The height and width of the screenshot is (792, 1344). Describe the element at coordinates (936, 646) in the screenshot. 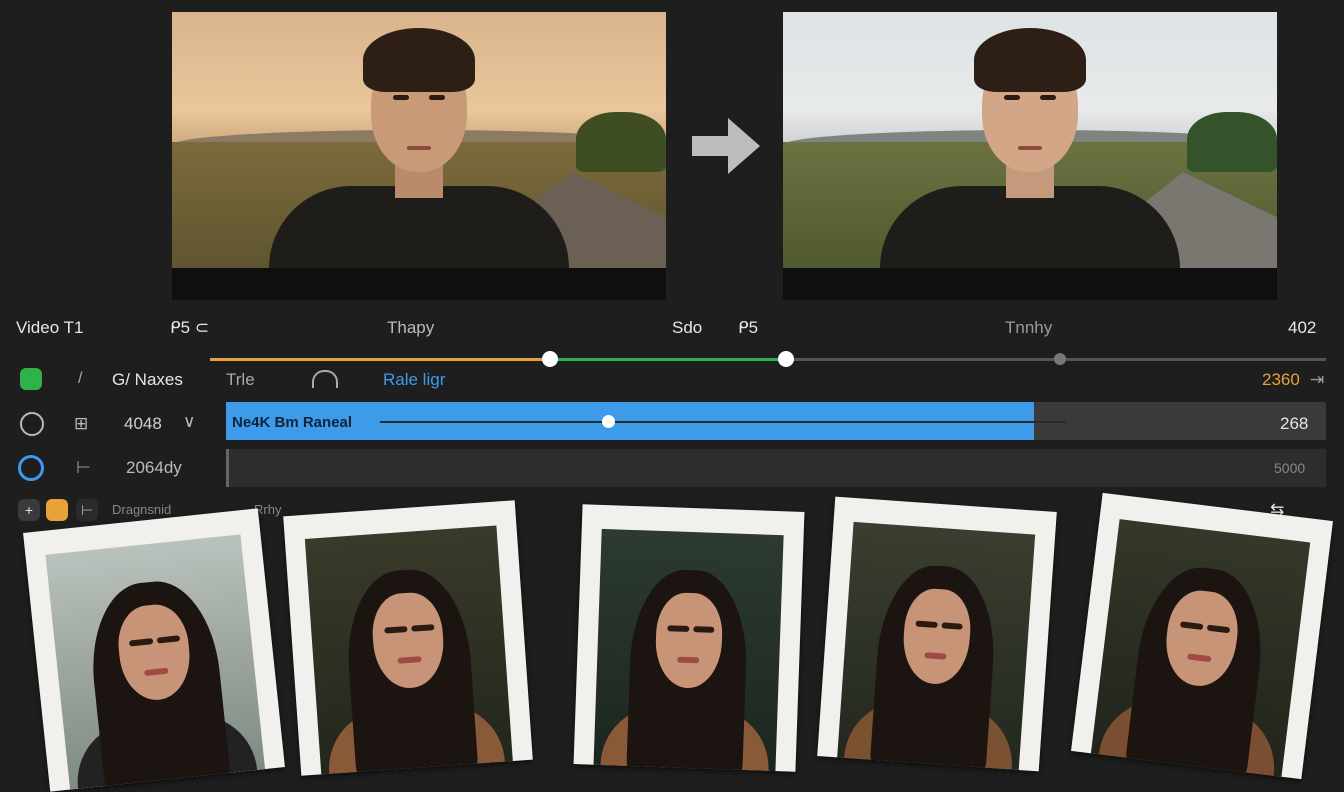

I see `polaroid-4-photo` at that location.